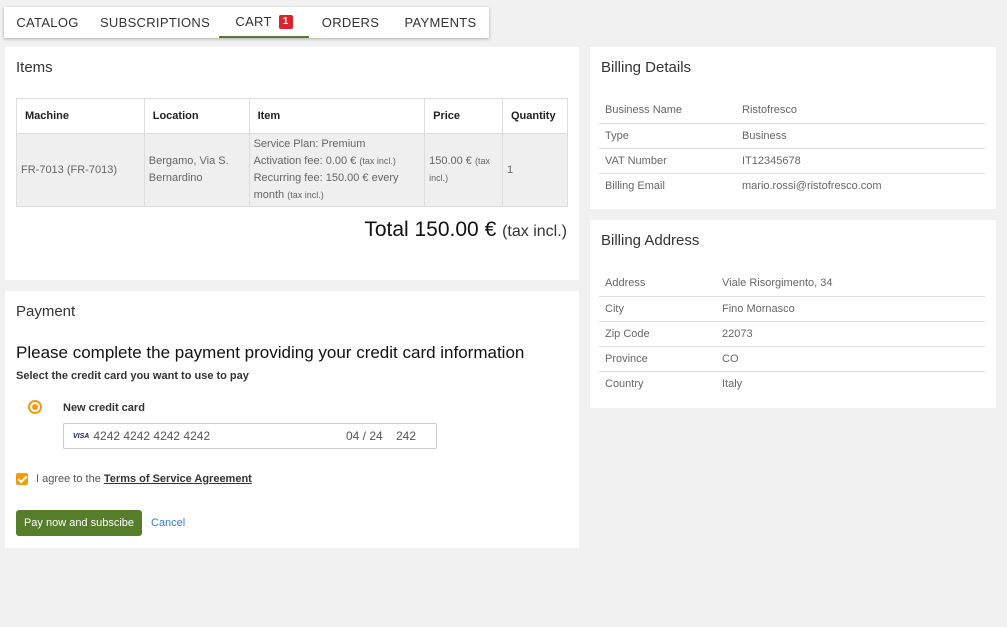  Describe the element at coordinates (178, 479) in the screenshot. I see `terms-link: Terms of Service Agreement` at that location.